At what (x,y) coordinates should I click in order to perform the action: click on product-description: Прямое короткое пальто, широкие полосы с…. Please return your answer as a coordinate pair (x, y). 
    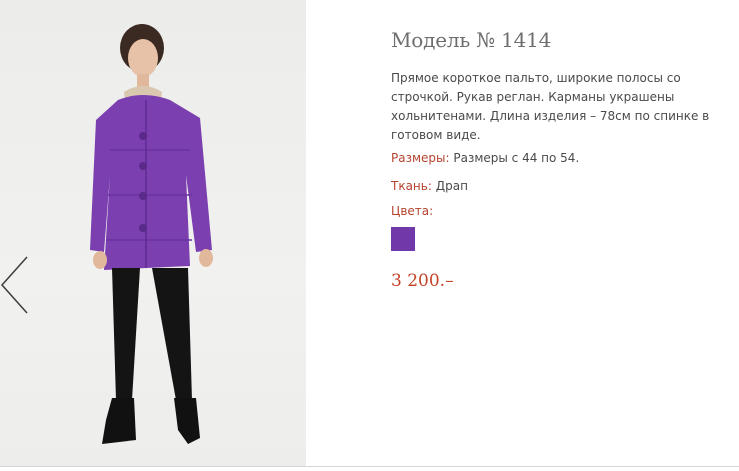
    Looking at the image, I should click on (550, 106).